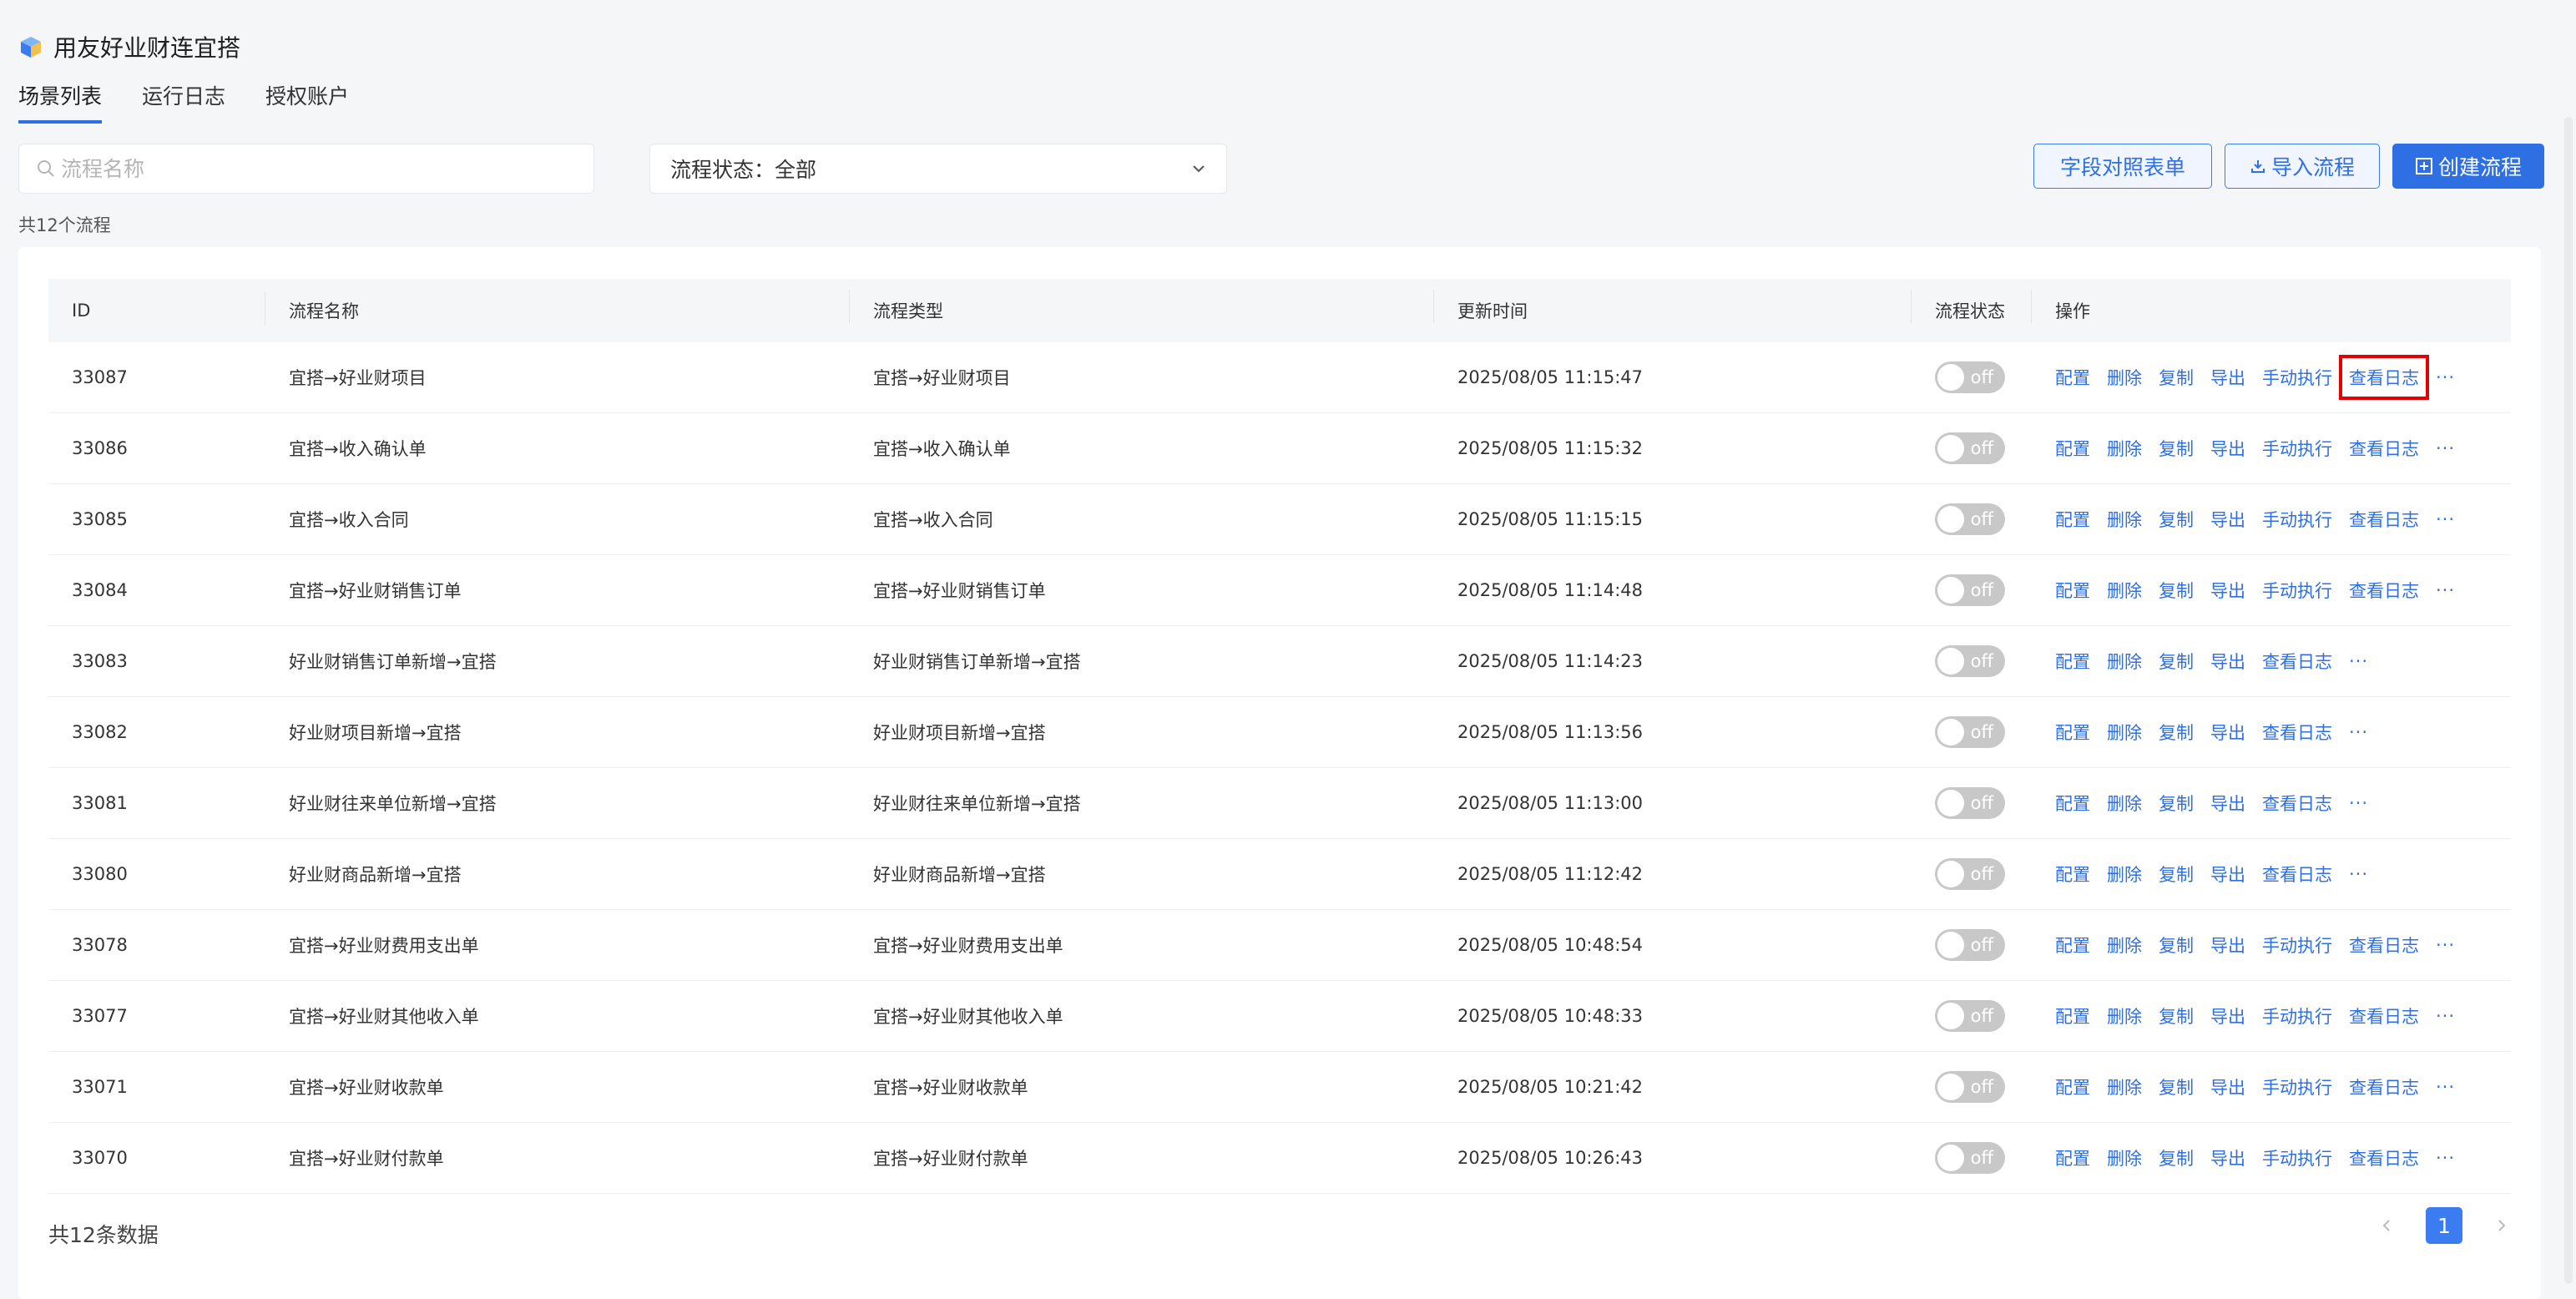 The image size is (2576, 1299). I want to click on create-flow-button: 创建流程, so click(2468, 166).